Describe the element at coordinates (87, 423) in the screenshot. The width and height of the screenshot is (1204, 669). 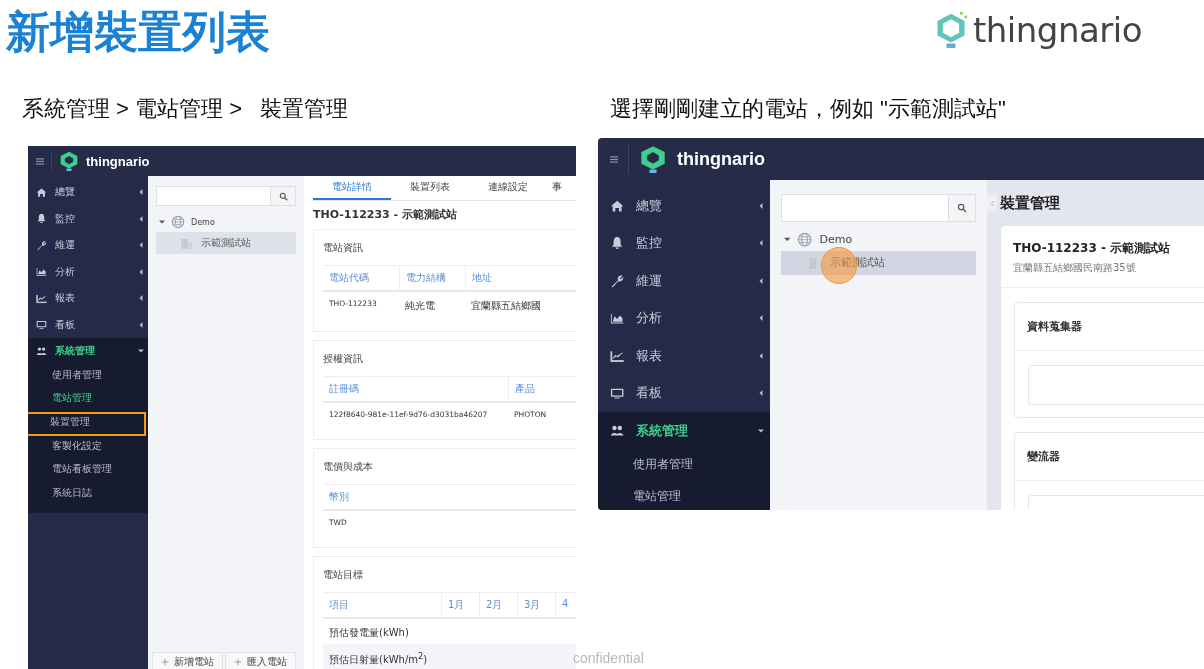
I see `submenu-item: 裝置管理` at that location.